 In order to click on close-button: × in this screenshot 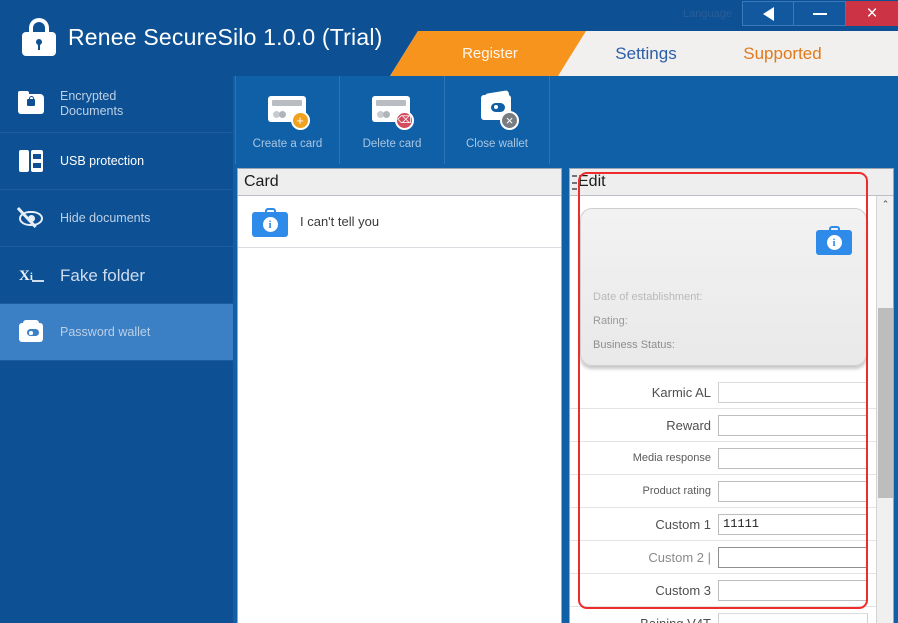, I will do `click(872, 13)`.